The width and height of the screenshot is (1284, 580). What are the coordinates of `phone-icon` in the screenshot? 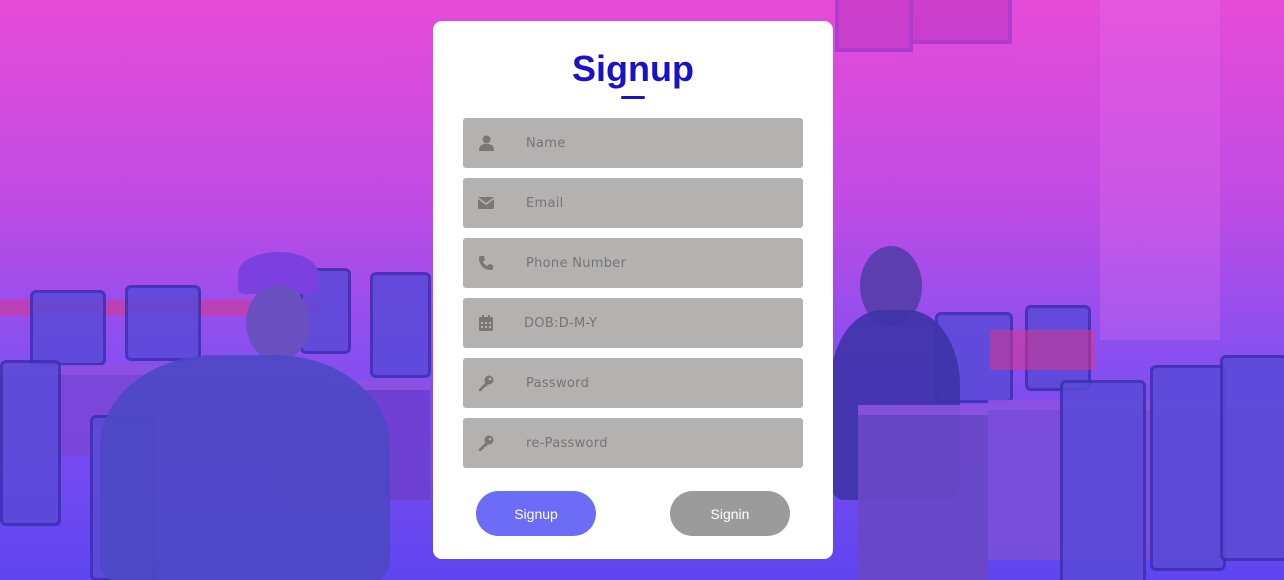 It's located at (486, 263).